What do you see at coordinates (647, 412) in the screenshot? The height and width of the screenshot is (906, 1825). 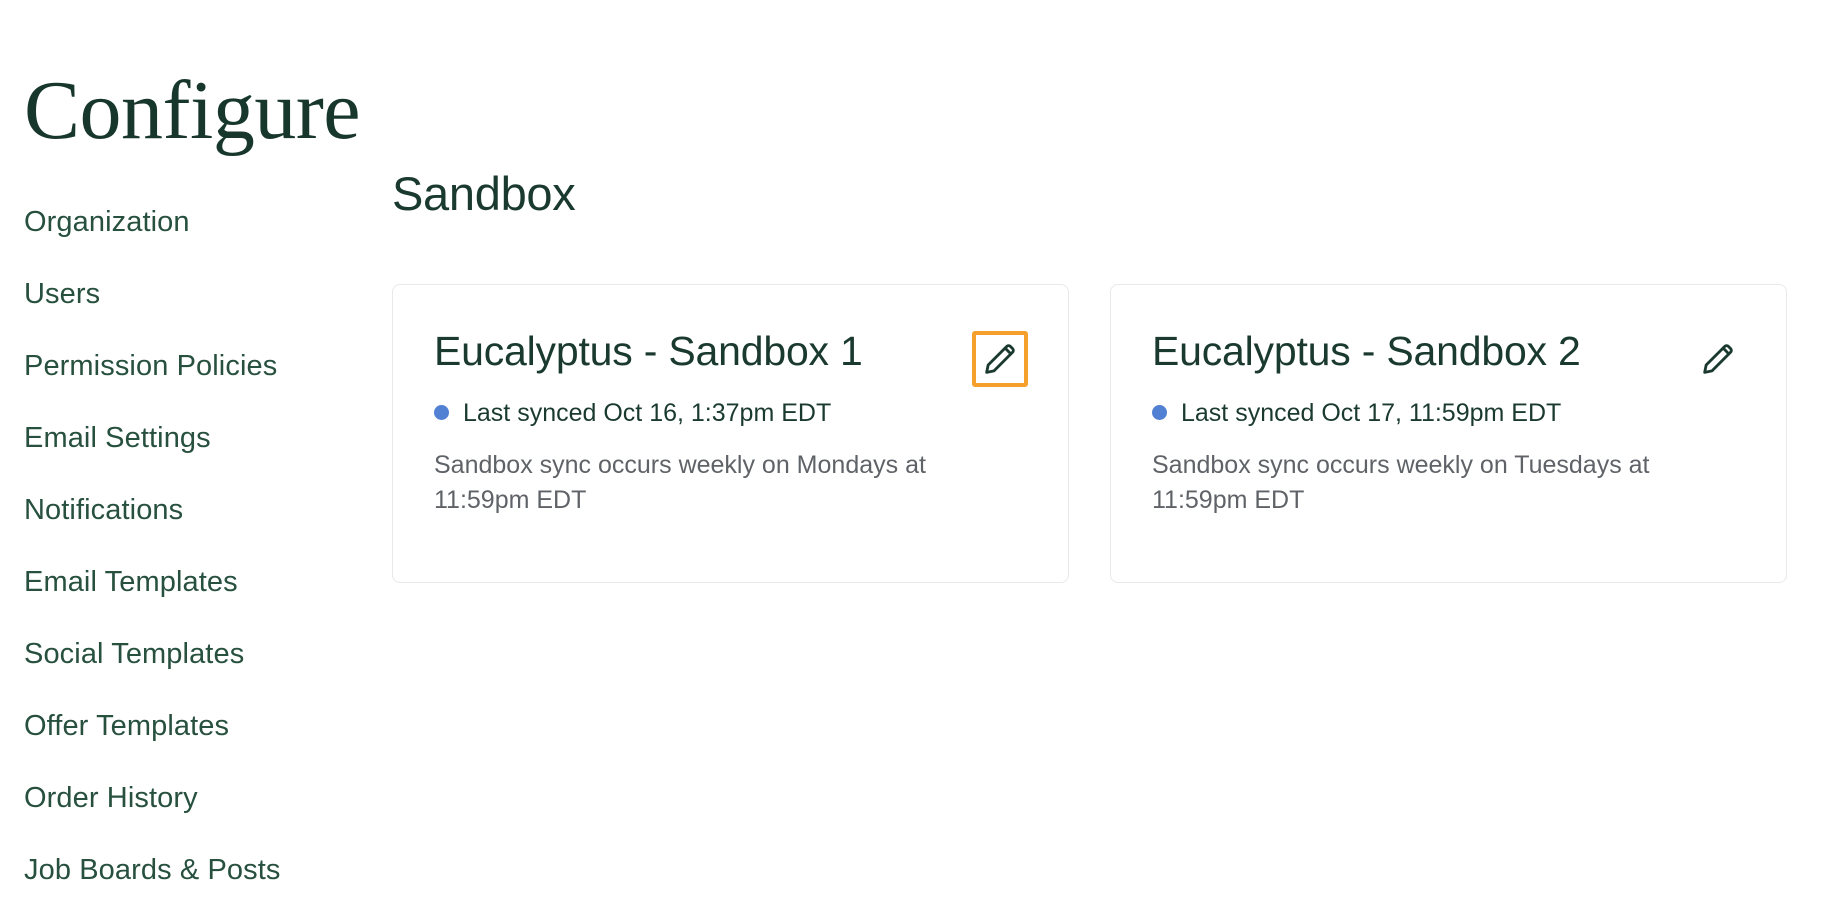 I see `sync-status-text: Last synced Oct 16, 1:37pm EDT` at bounding box center [647, 412].